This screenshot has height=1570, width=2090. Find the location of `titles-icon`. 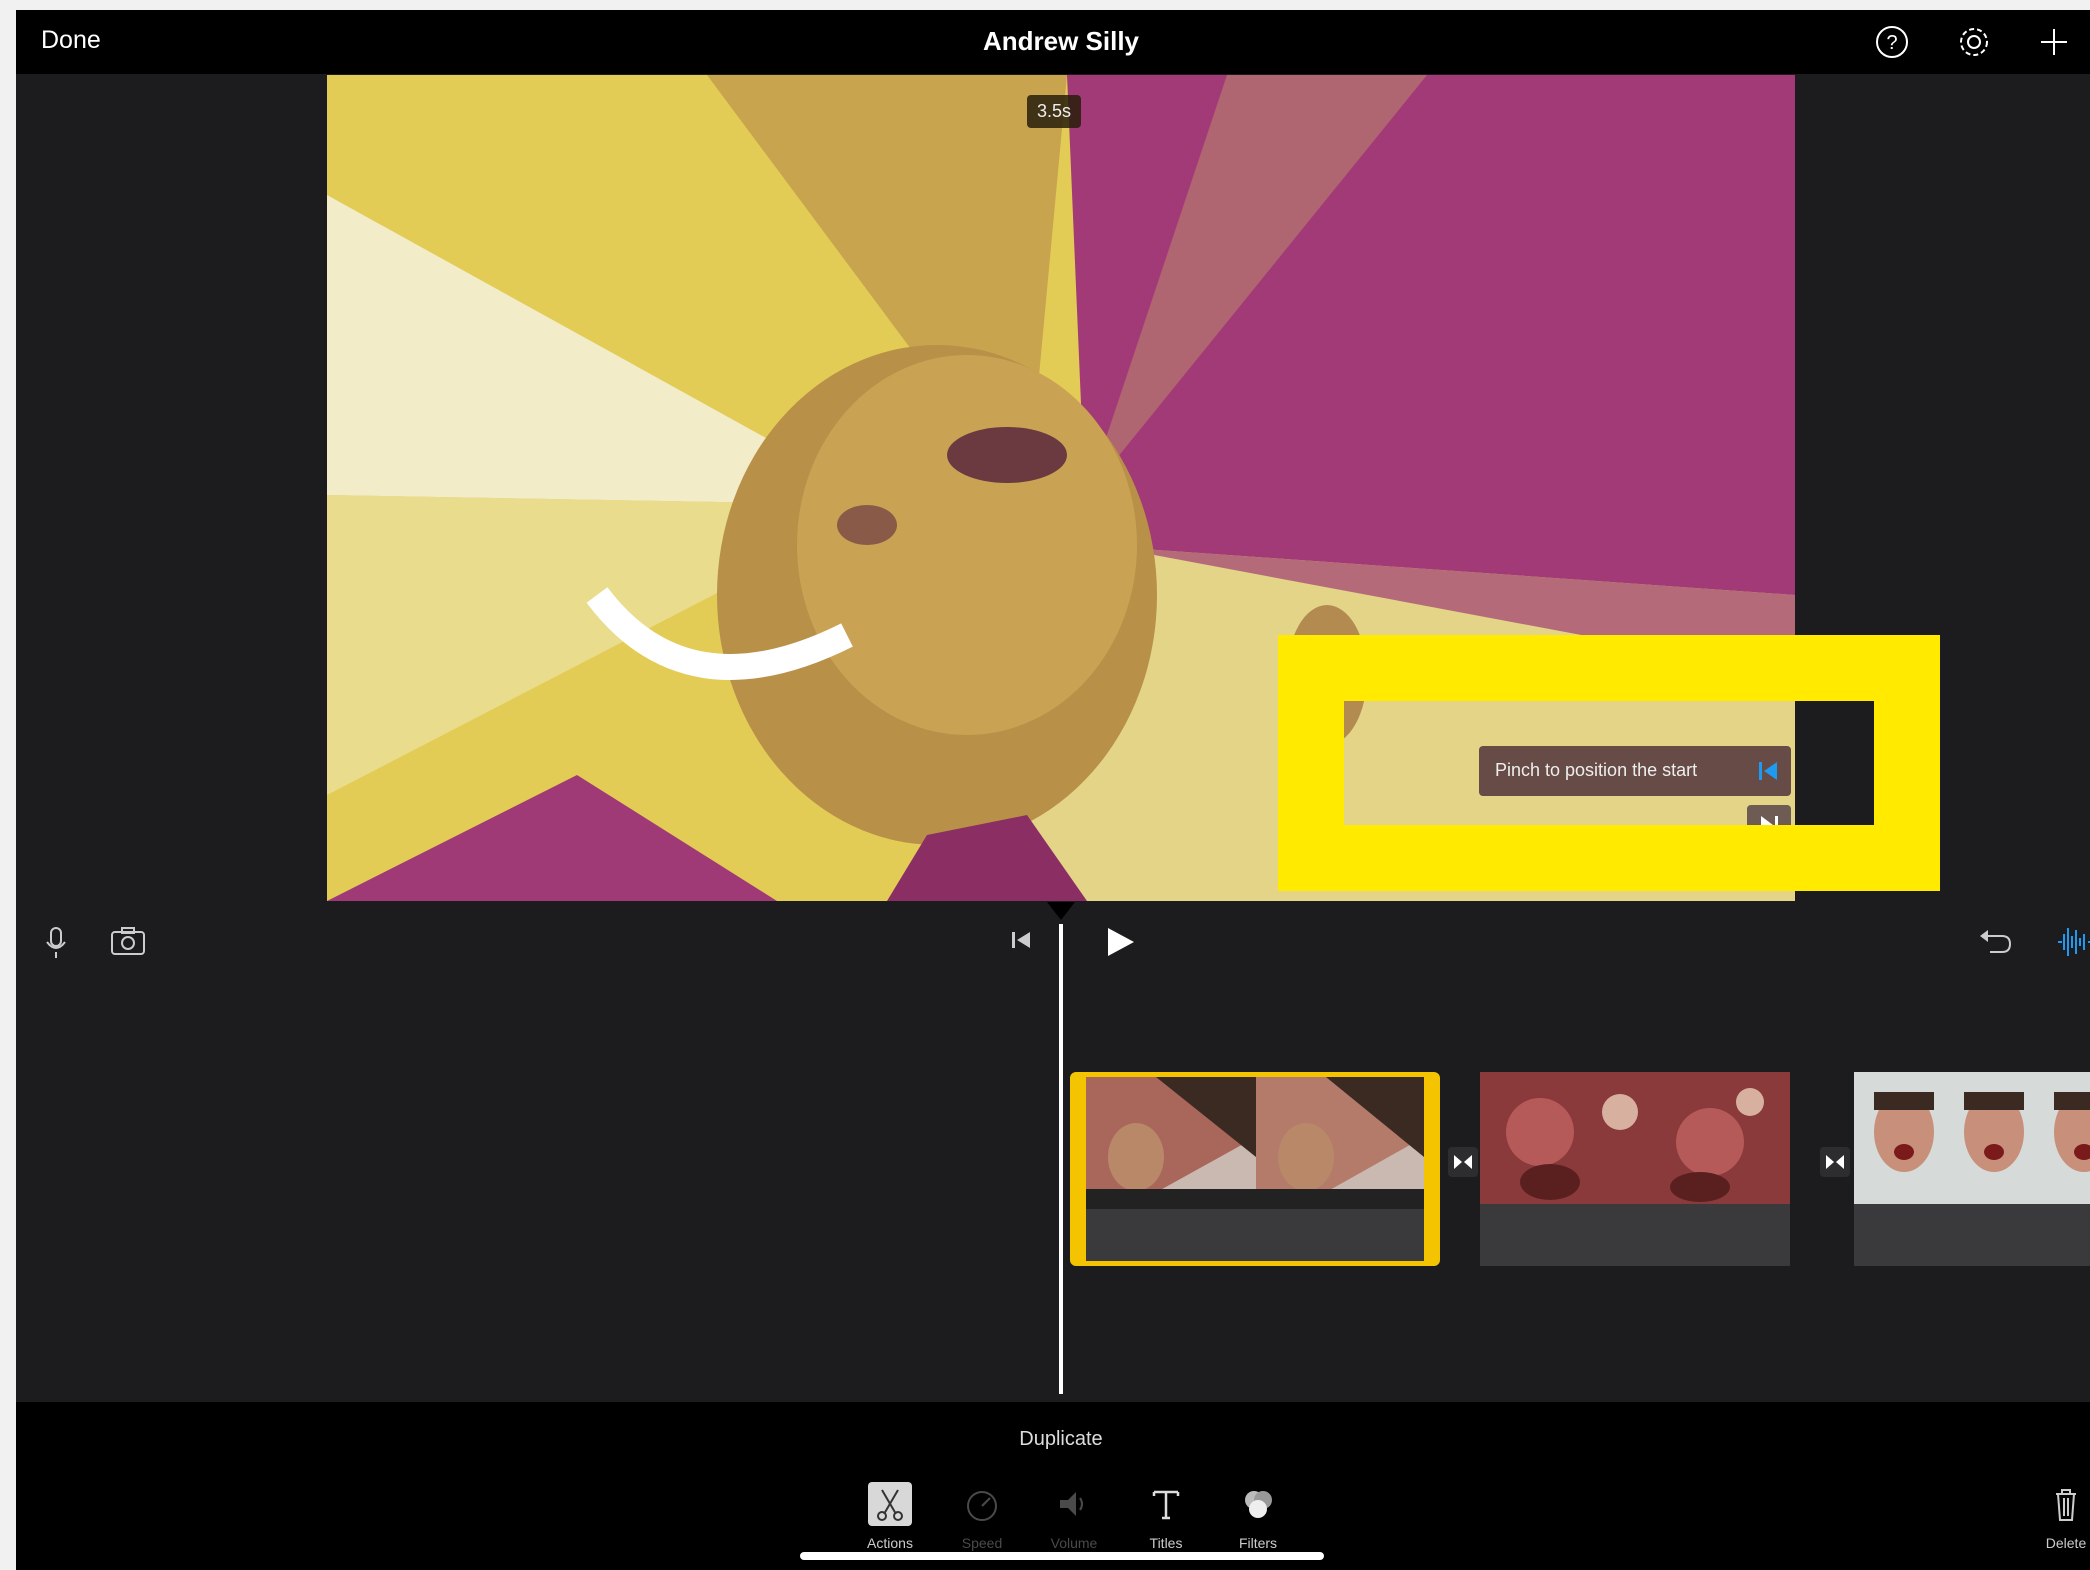

titles-icon is located at coordinates (1166, 1505).